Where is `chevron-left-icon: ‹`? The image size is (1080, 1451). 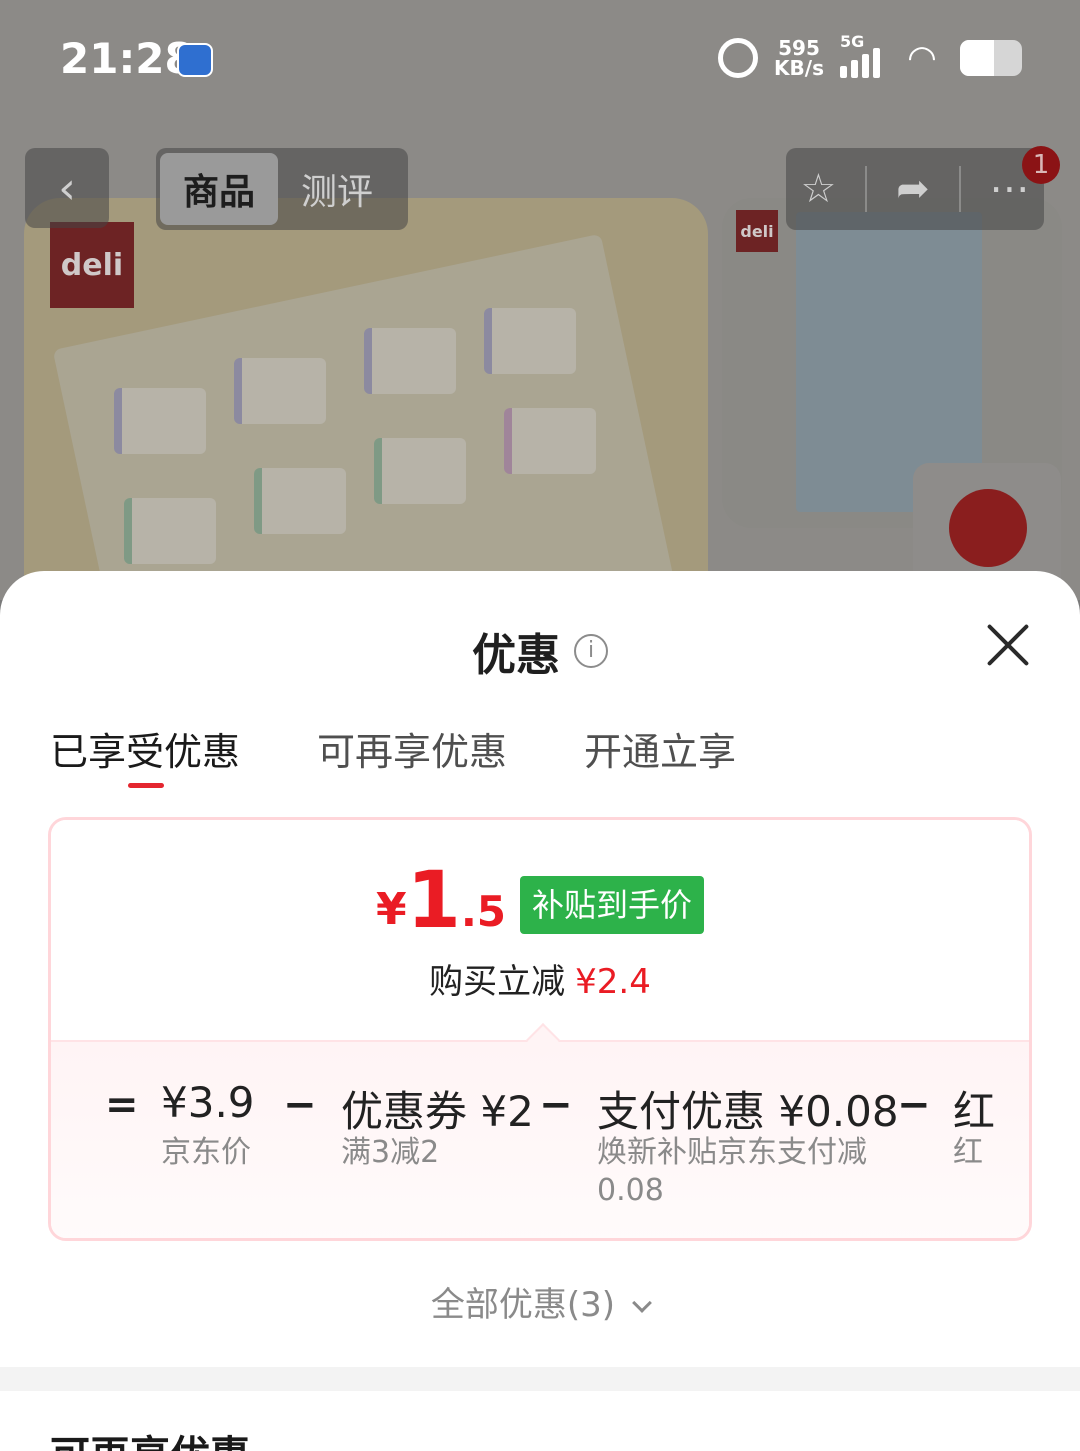
chevron-left-icon: ‹ is located at coordinates (67, 188).